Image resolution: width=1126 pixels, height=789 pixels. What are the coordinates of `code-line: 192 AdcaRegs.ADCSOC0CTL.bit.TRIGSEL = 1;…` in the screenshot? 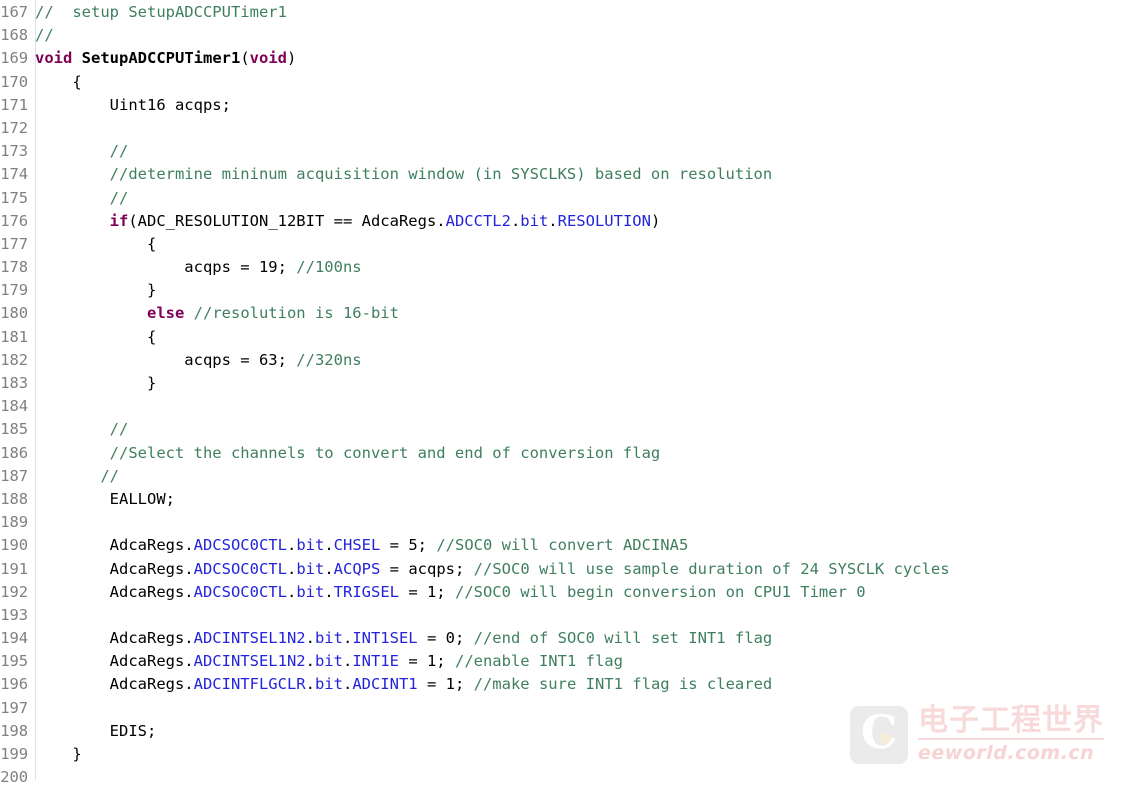 It's located at (563, 592).